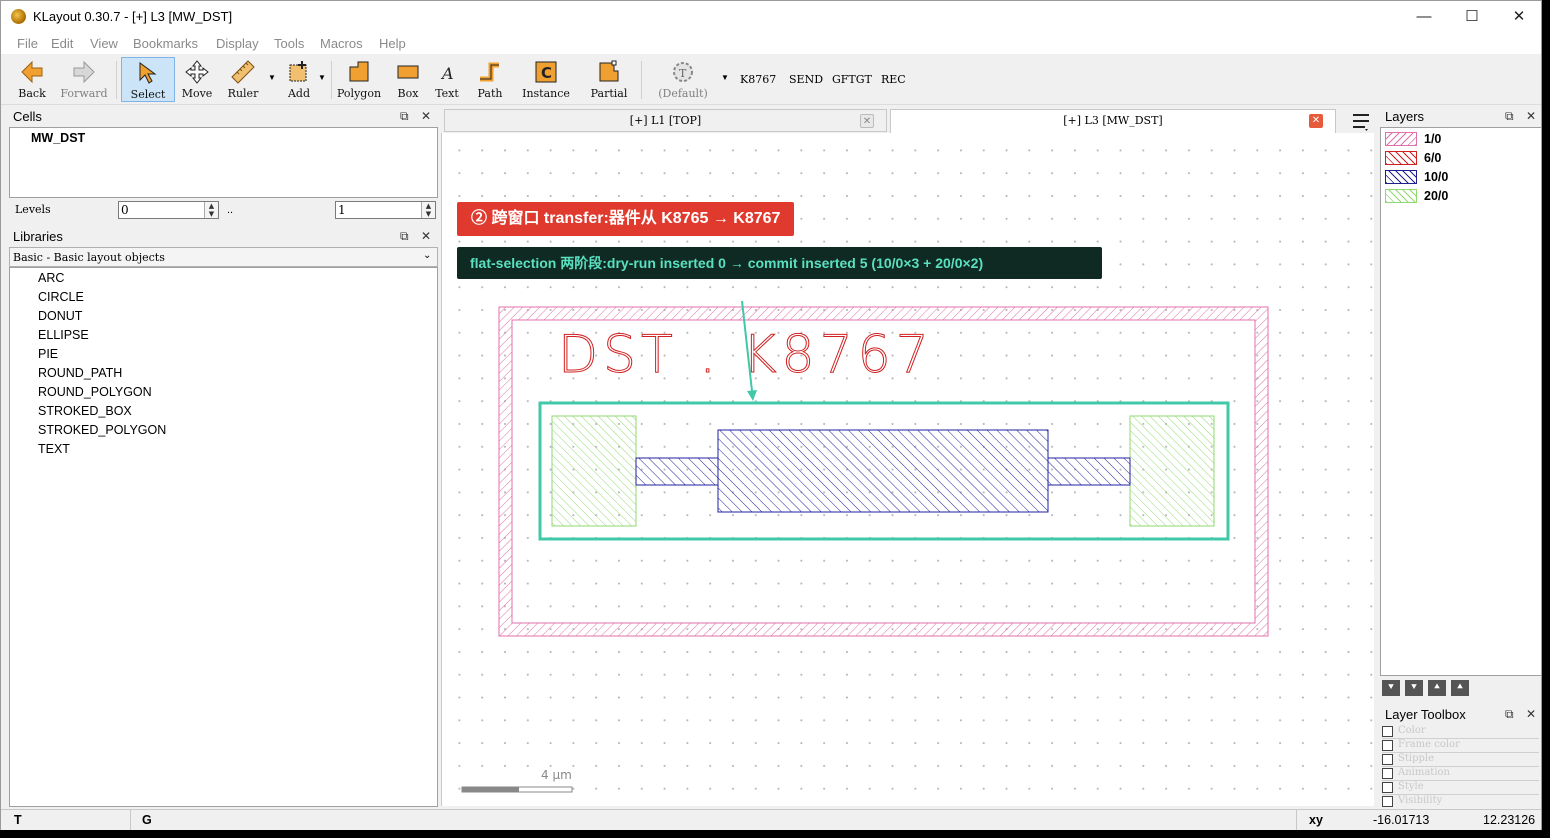  I want to click on cell-tree: MW_DST, so click(223, 162).